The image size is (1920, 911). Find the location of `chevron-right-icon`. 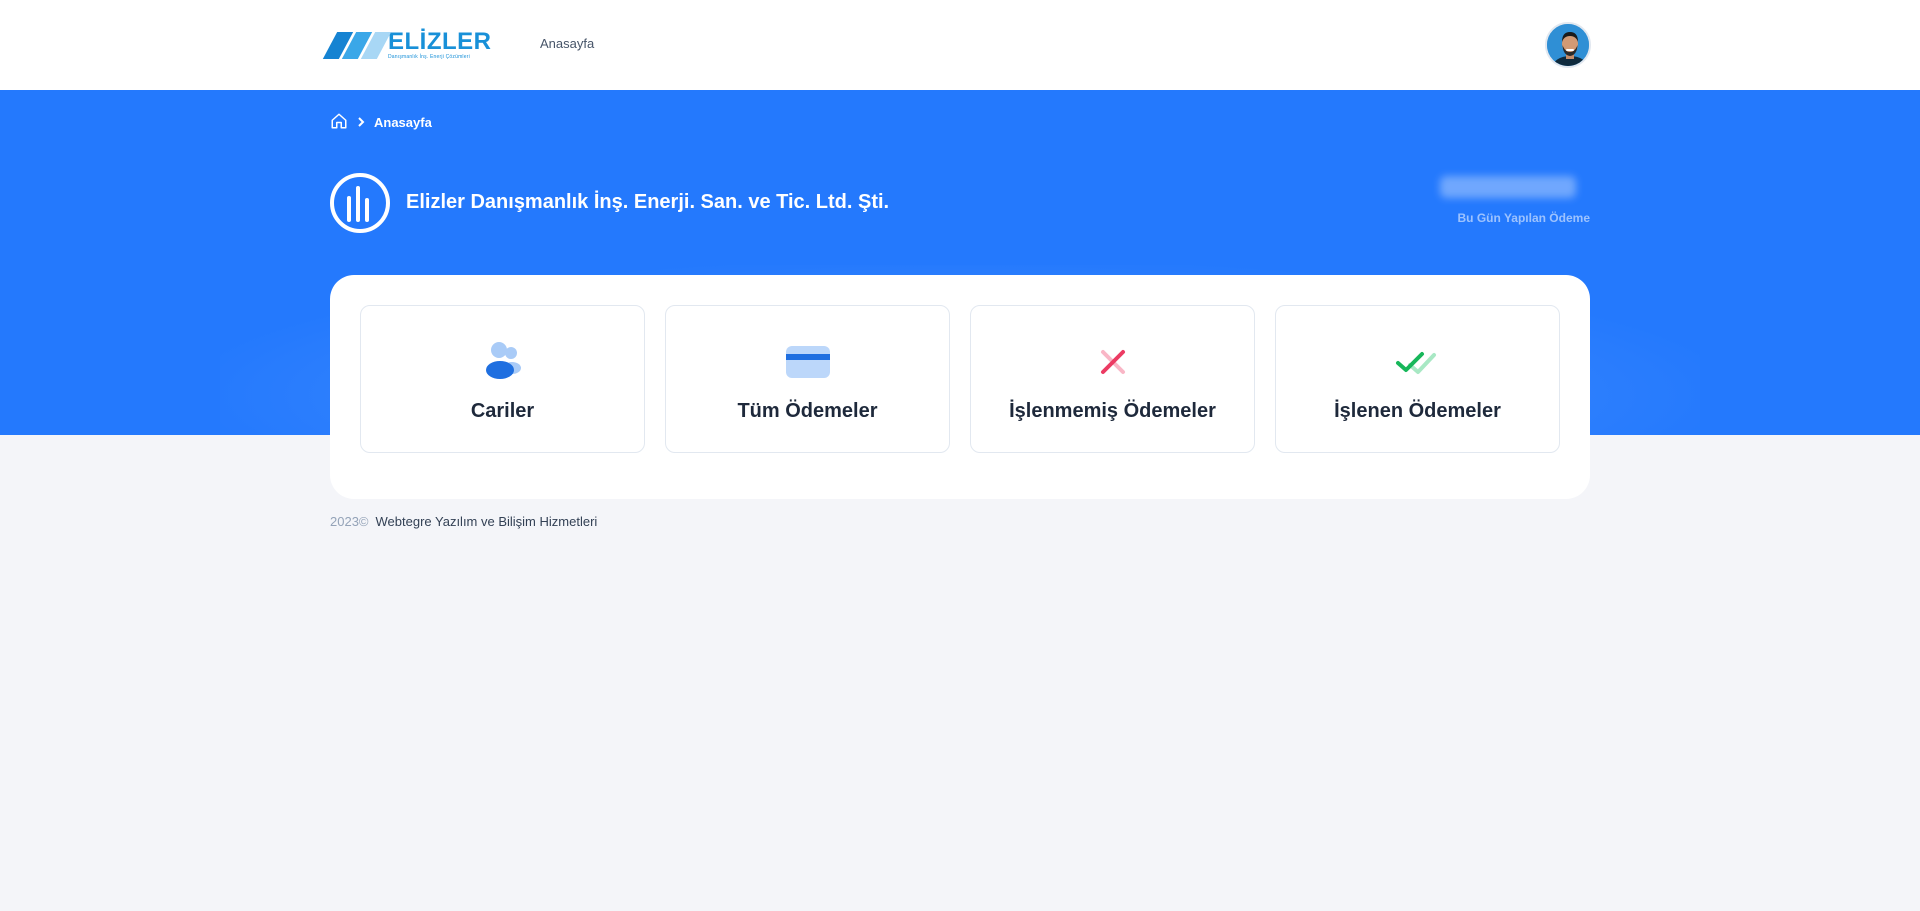

chevron-right-icon is located at coordinates (361, 122).